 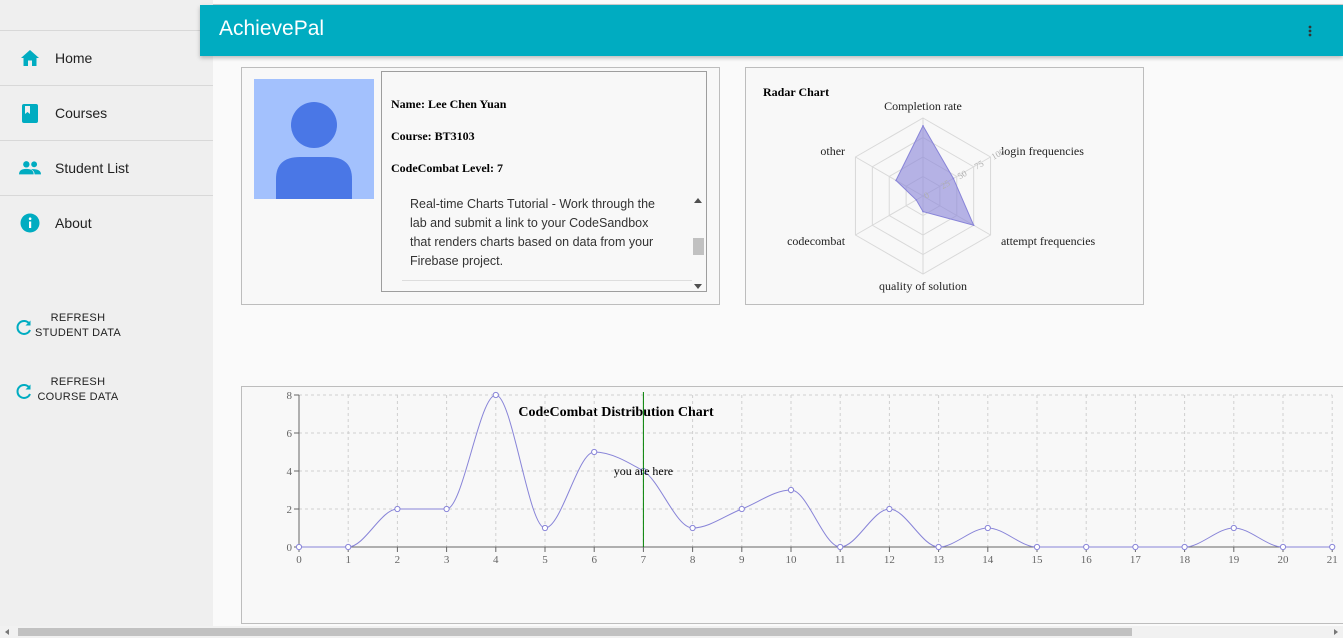 What do you see at coordinates (447, 560) in the screenshot?
I see `line-chart-x-tick-label: 3` at bounding box center [447, 560].